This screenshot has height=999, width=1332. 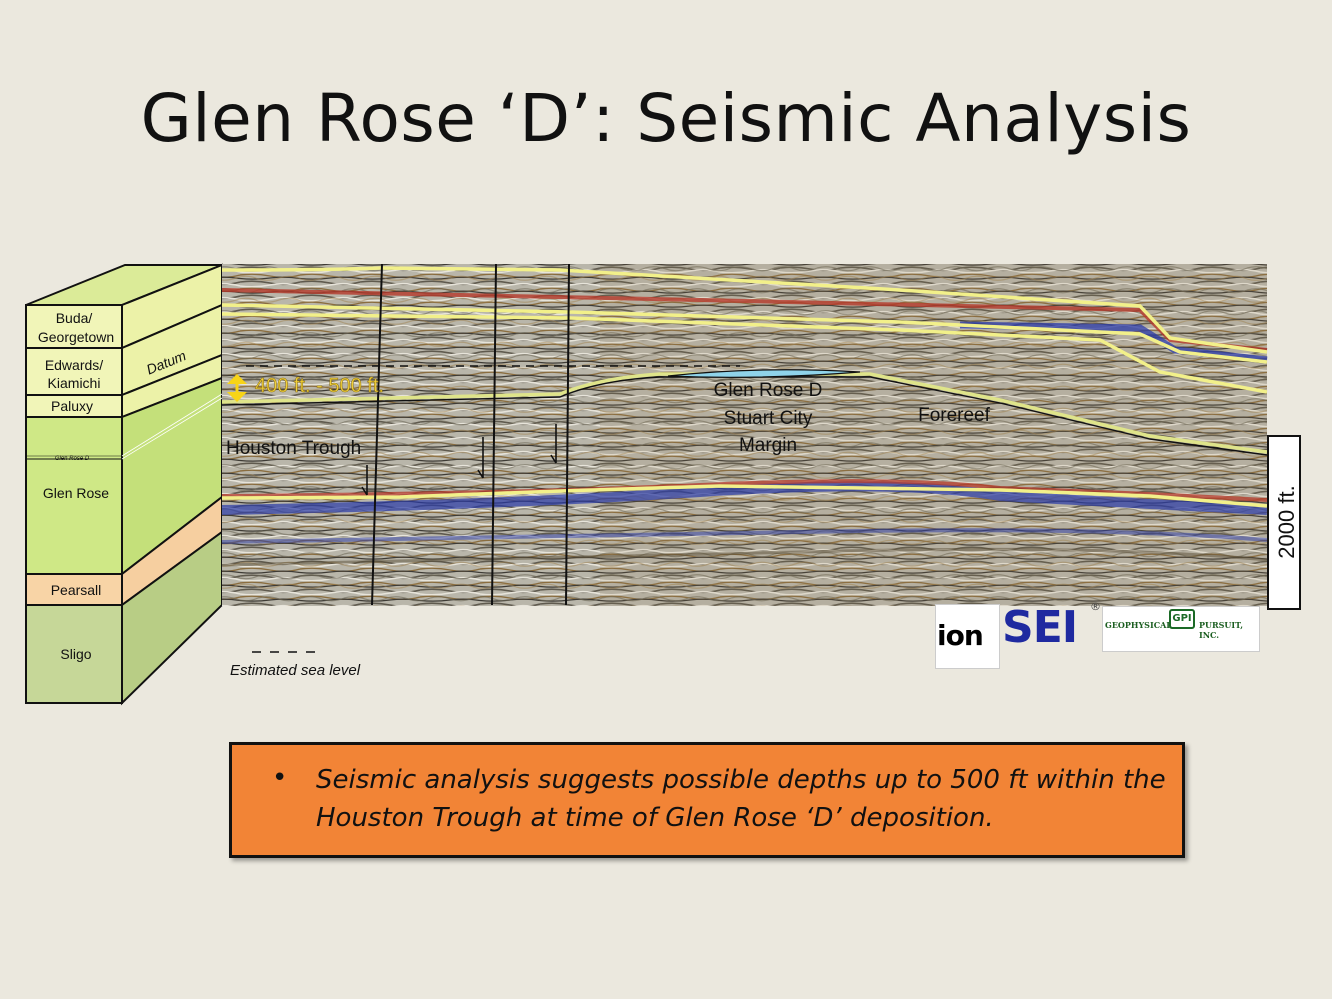 What do you see at coordinates (293, 448) in the screenshot?
I see `houston-trough-label: Houston Trough` at bounding box center [293, 448].